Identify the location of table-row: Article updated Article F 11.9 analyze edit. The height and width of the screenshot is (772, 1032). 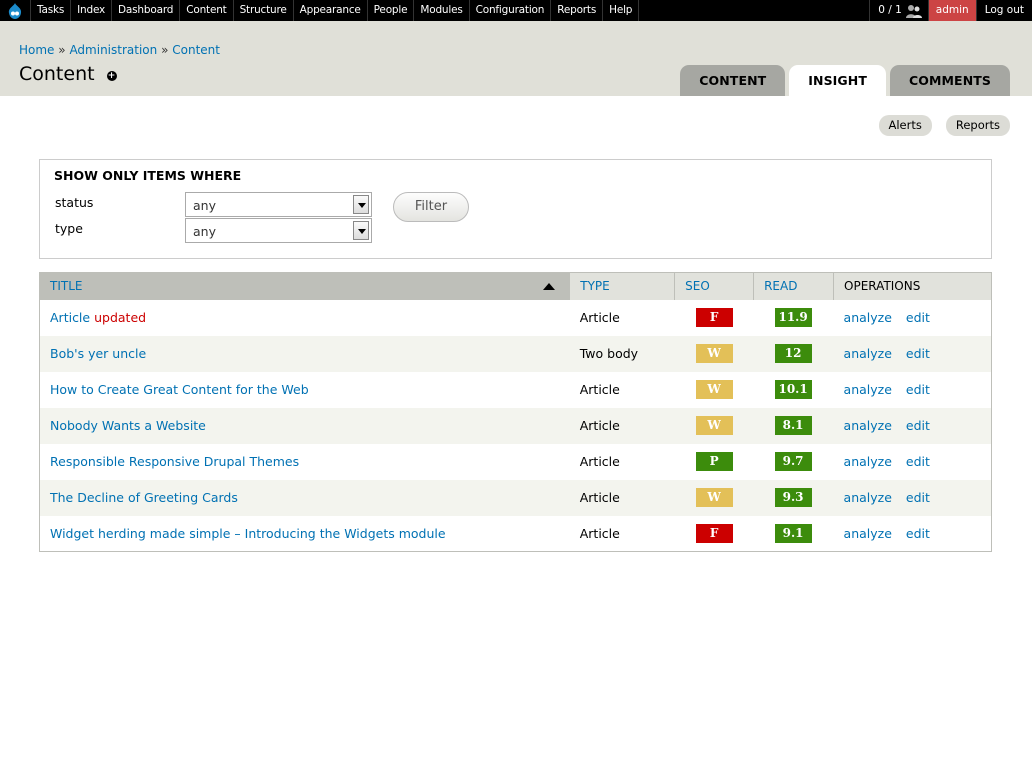
(516, 318).